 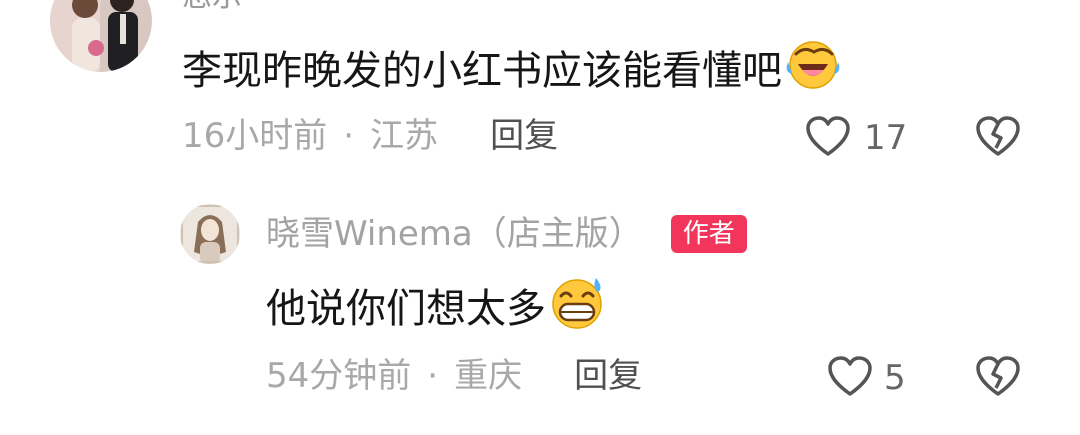 I want to click on like-button: 17, so click(x=855, y=138).